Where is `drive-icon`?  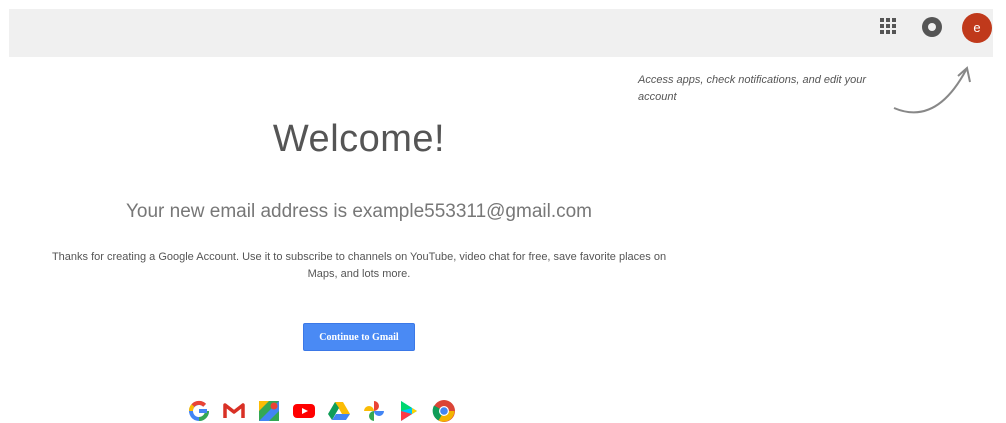 drive-icon is located at coordinates (339, 411).